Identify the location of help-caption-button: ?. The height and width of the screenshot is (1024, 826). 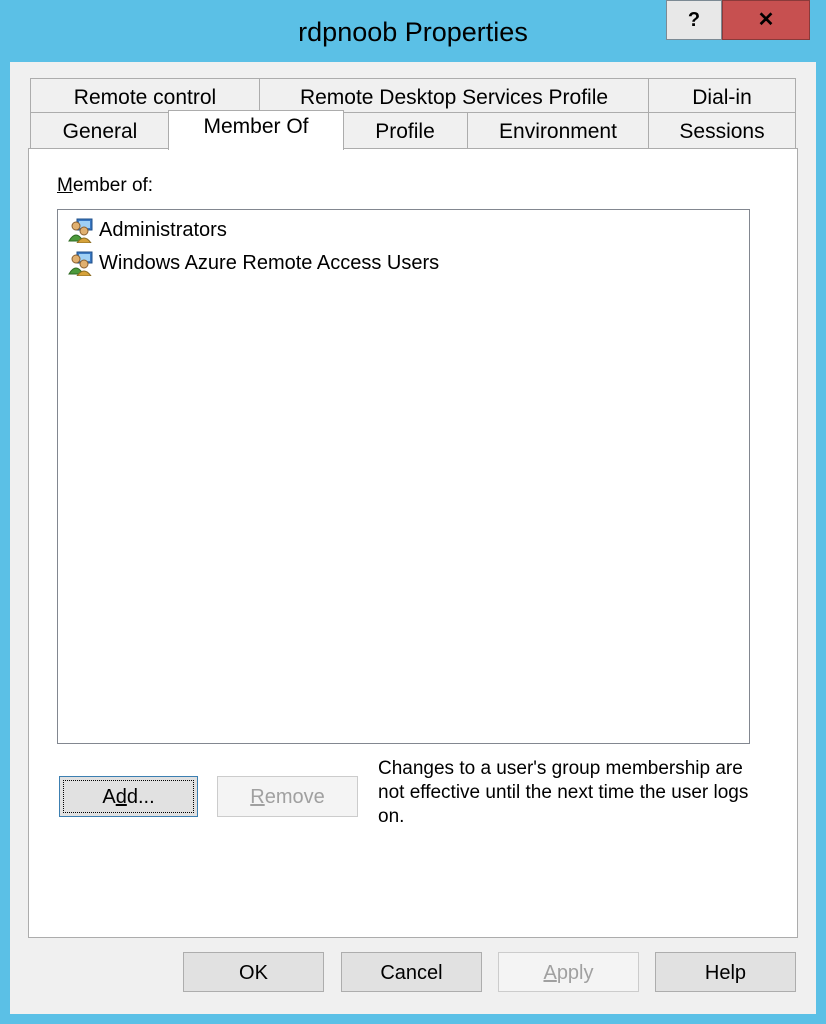
(694, 20).